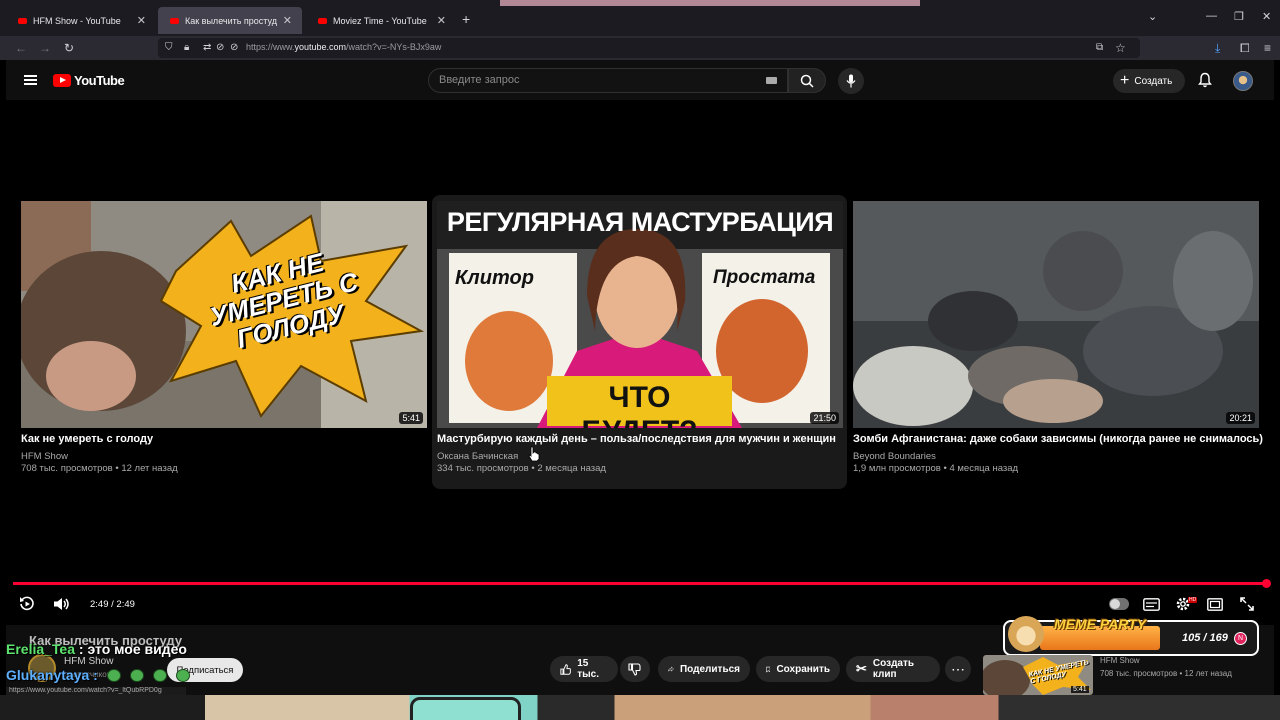  Describe the element at coordinates (99, 80) in the screenshot. I see `youtube-wordmark: YouTube` at that location.